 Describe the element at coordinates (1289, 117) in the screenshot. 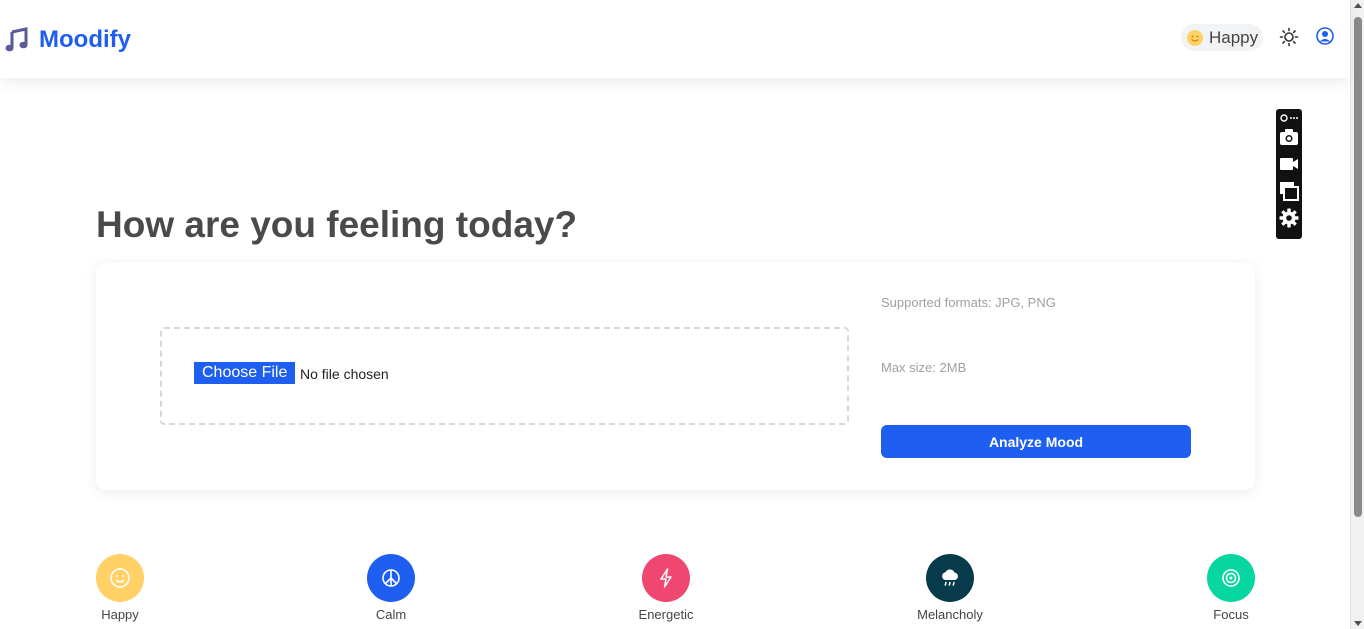

I see `link-icon` at that location.